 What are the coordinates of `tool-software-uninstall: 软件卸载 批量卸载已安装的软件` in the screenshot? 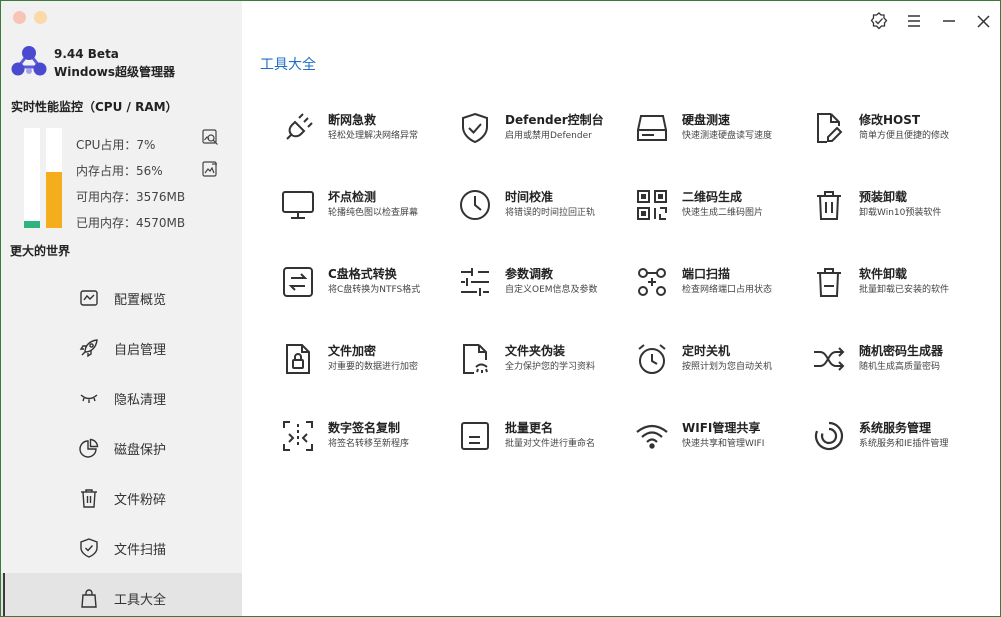 It's located at (895, 288).